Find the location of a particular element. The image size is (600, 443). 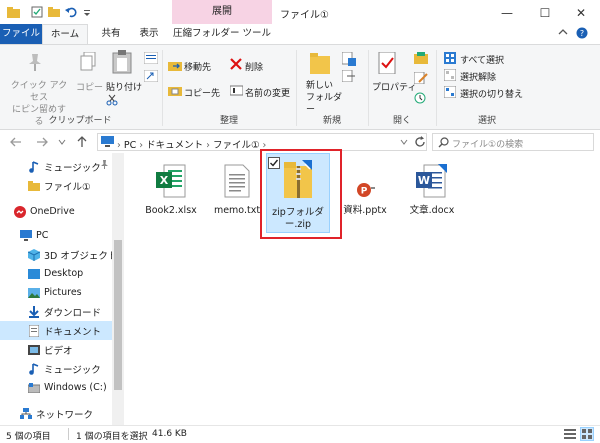

sidebar-item-downloads: ダウンロード is located at coordinates (56, 311).